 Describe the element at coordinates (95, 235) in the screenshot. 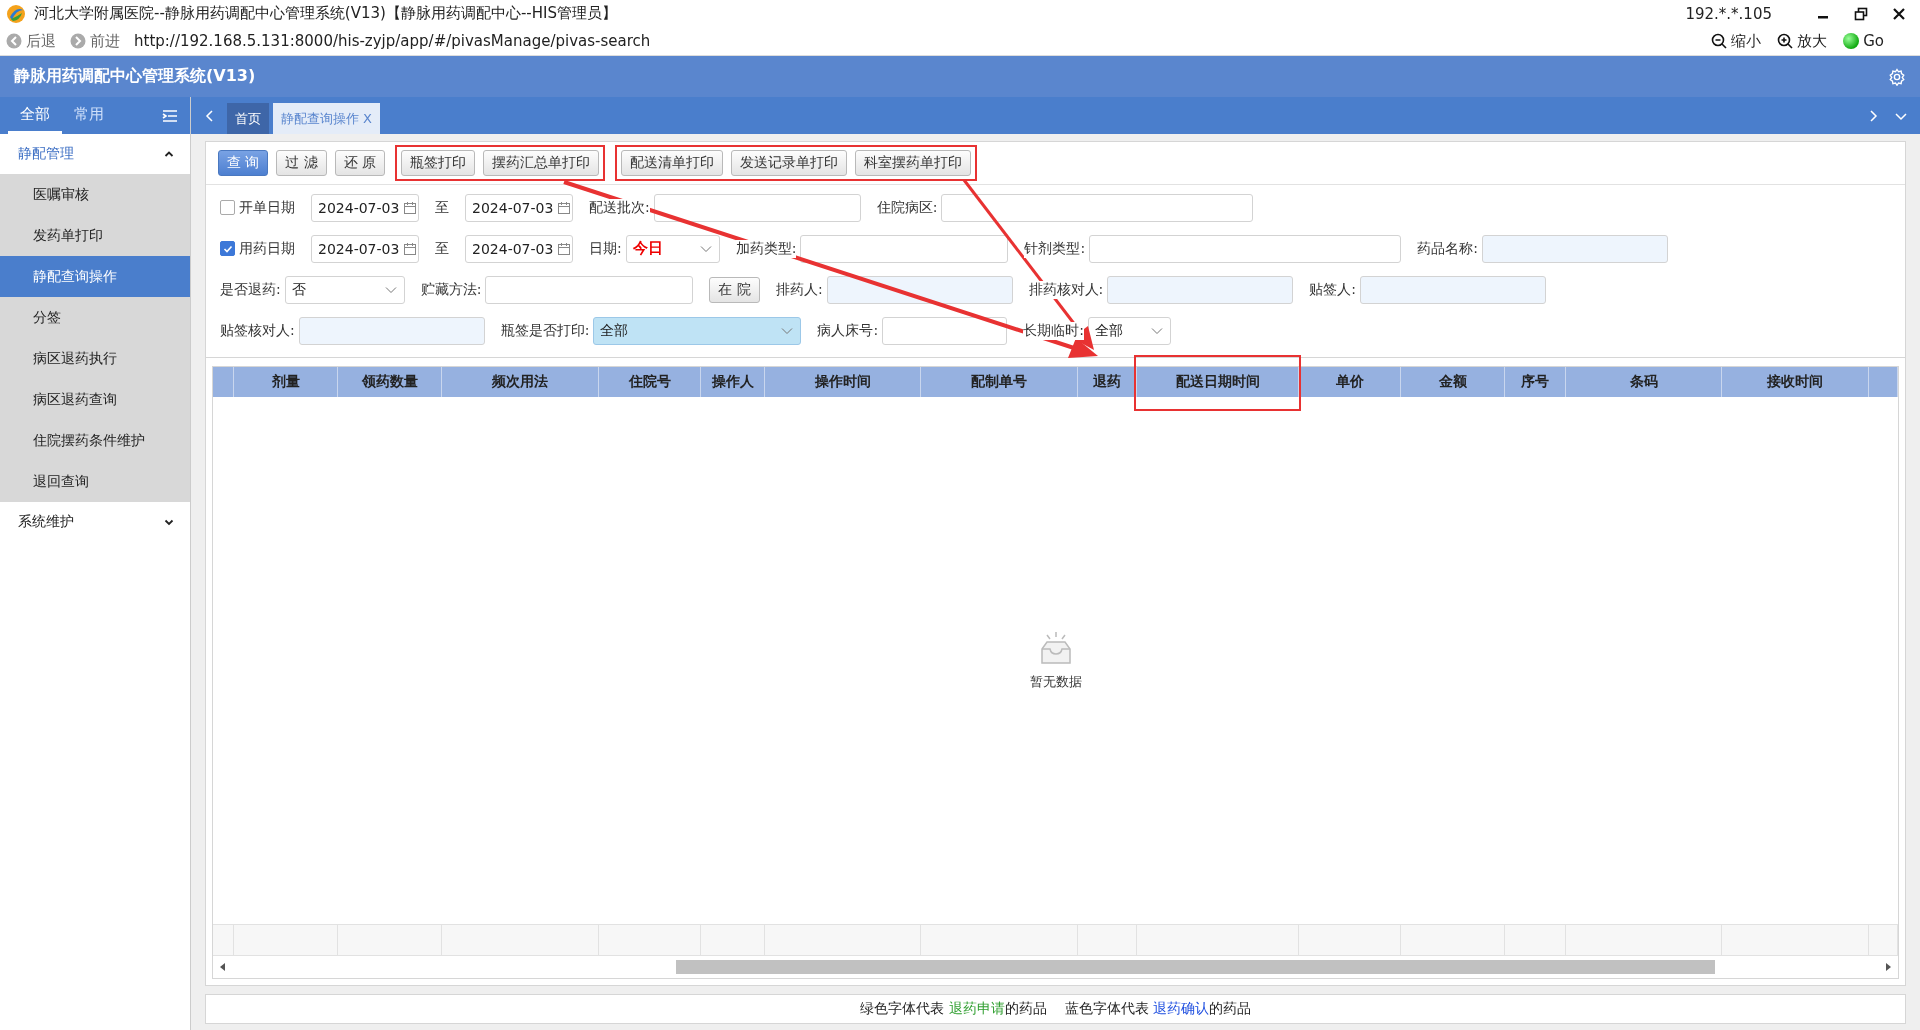

I see `sidebar-item: 发药单打印` at that location.